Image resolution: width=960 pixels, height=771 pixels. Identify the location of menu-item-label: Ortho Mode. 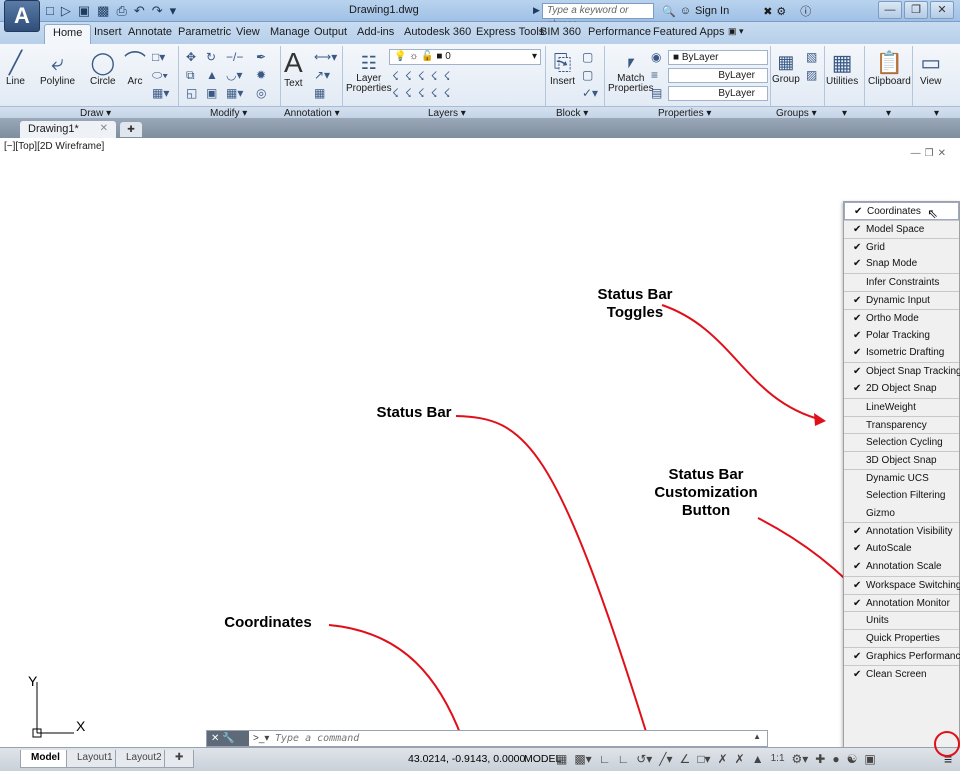
(892, 318).